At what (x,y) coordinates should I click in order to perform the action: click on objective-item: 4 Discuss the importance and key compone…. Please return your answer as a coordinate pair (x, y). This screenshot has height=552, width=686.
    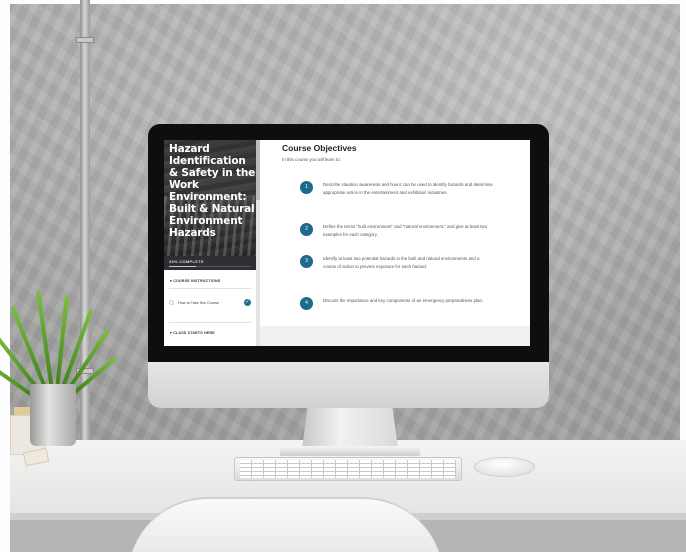
    Looking at the image, I should click on (410, 303).